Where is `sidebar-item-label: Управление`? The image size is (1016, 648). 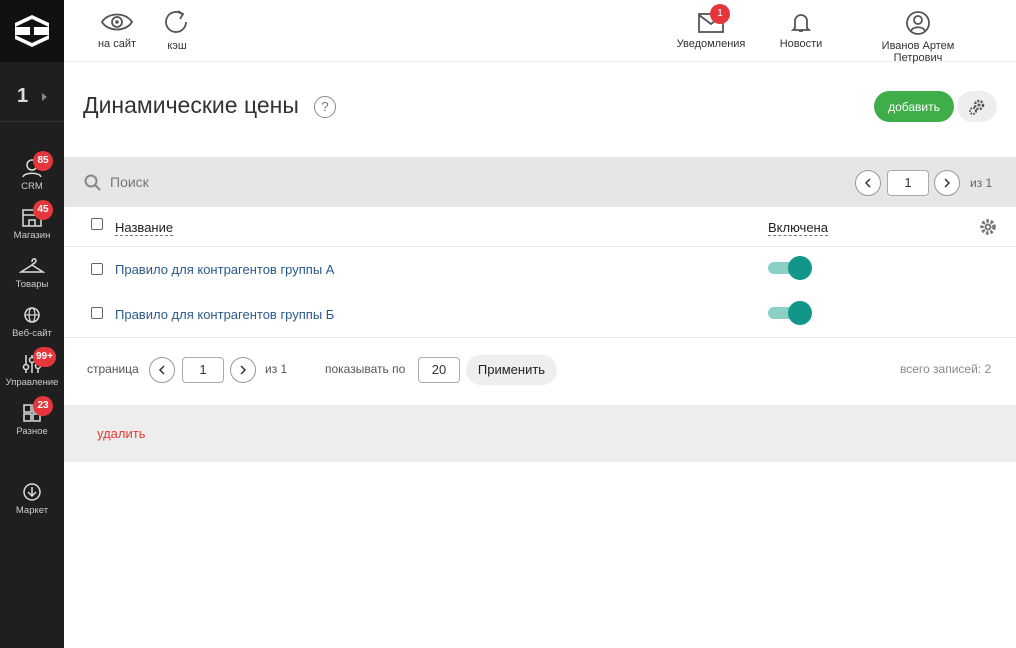 sidebar-item-label: Управление is located at coordinates (32, 382).